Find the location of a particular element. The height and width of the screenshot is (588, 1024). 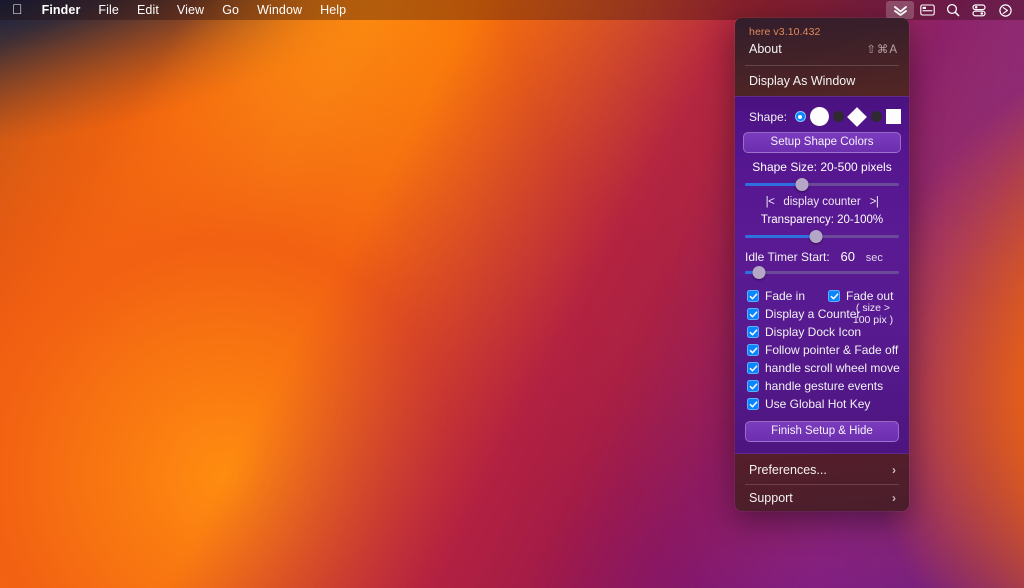

counter-nav-label: display counter is located at coordinates (822, 202).